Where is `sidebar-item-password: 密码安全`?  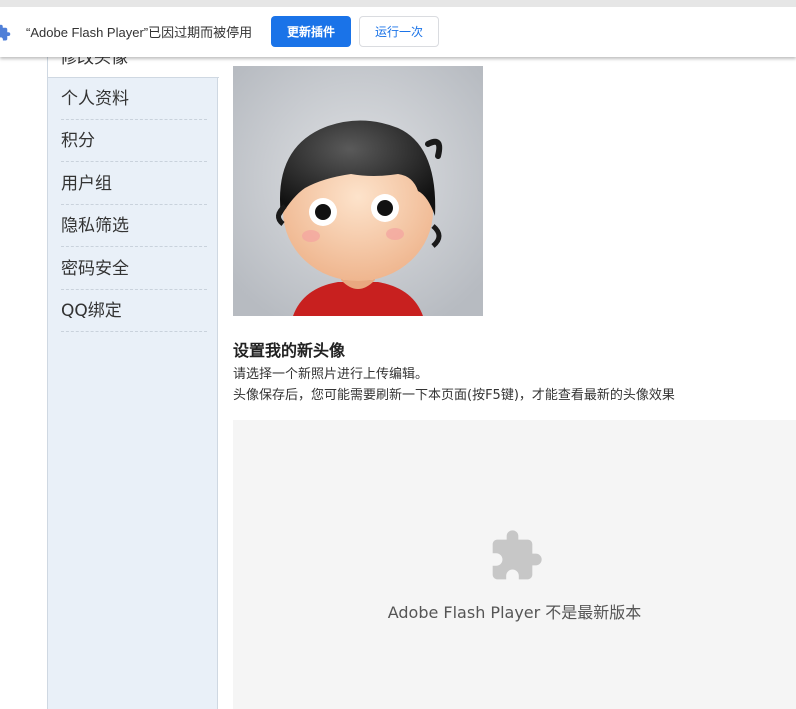
sidebar-item-password: 密码安全 is located at coordinates (134, 269).